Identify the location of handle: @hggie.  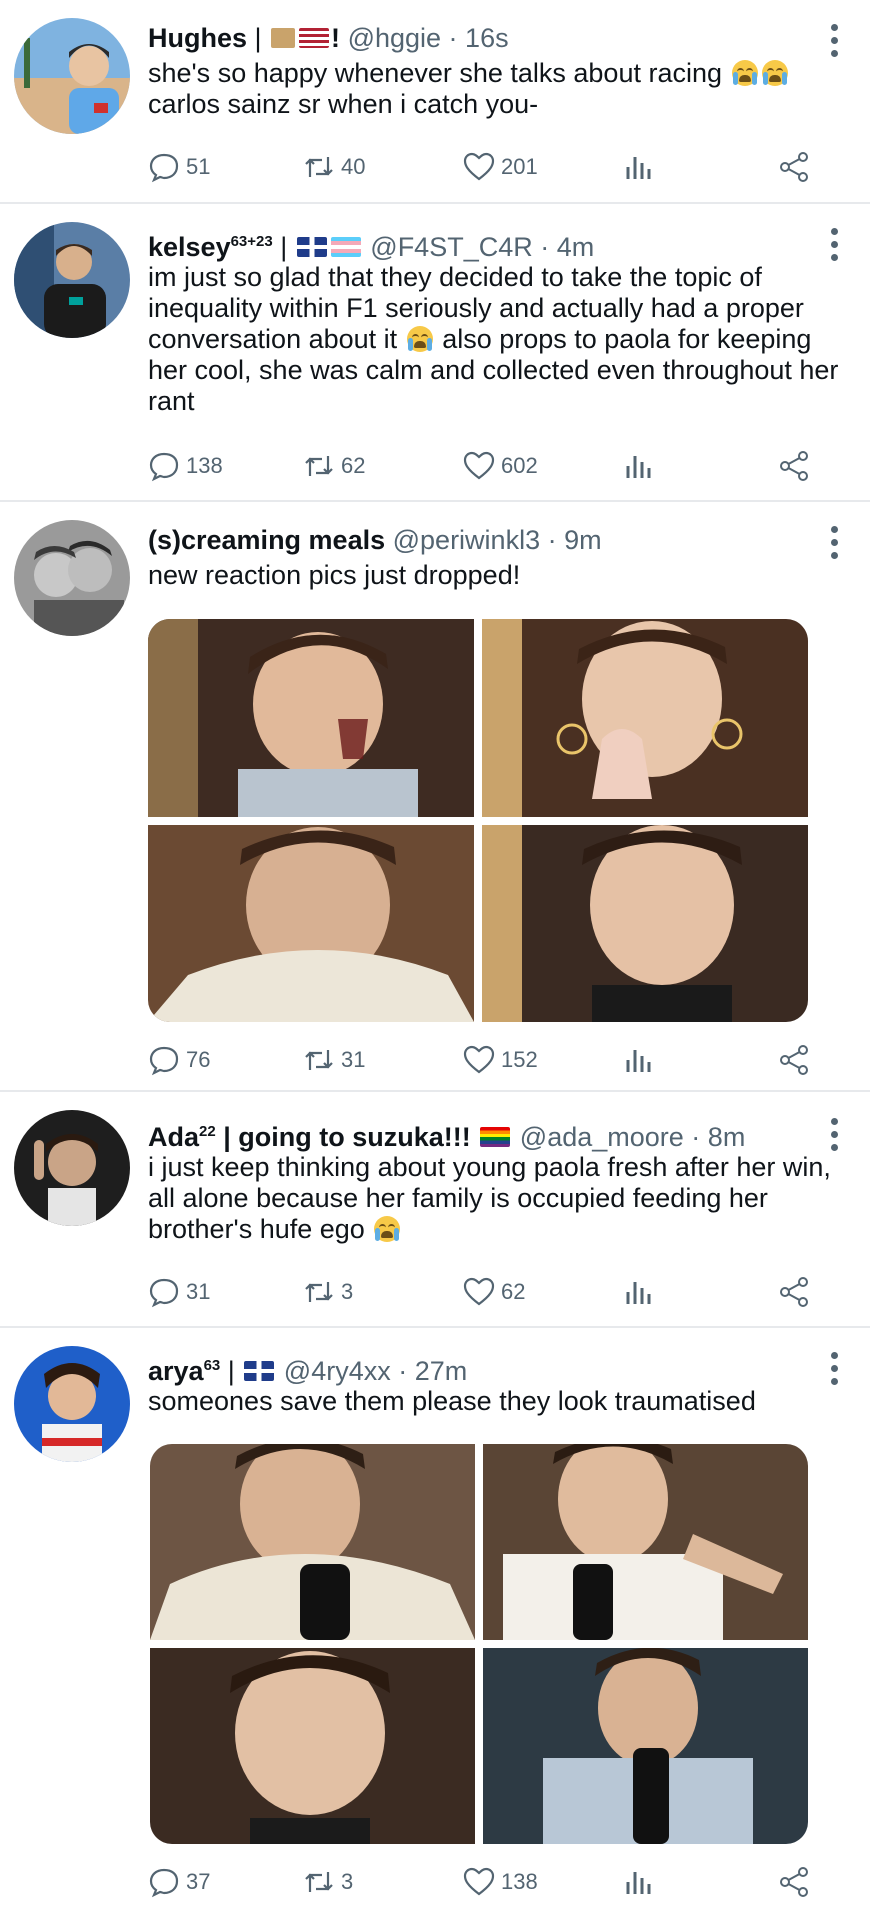
(394, 38).